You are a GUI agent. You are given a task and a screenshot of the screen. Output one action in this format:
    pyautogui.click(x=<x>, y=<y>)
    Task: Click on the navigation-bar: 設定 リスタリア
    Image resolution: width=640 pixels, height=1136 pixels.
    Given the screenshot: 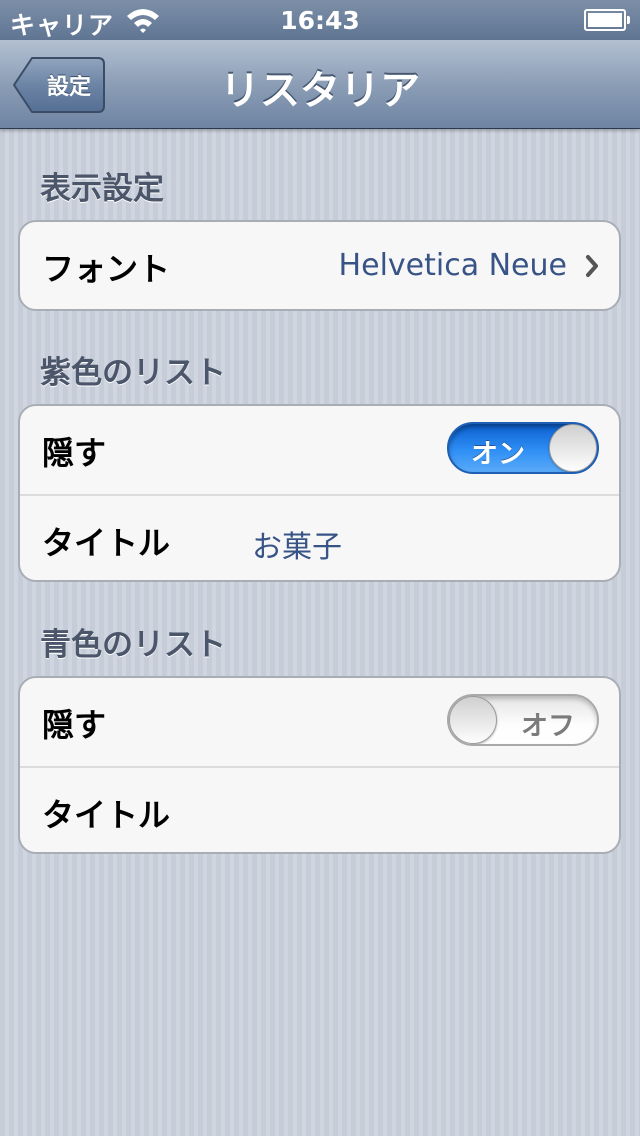 What is the action you would take?
    pyautogui.click(x=320, y=84)
    